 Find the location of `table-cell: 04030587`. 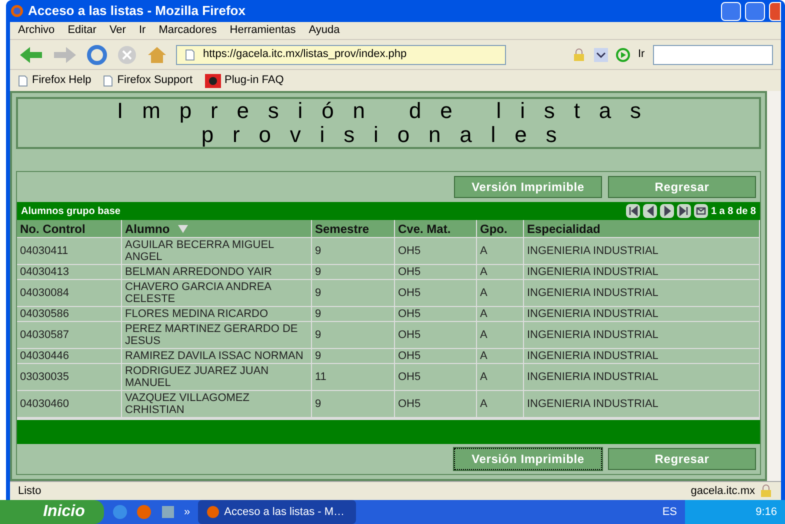

table-cell: 04030587 is located at coordinates (69, 335).